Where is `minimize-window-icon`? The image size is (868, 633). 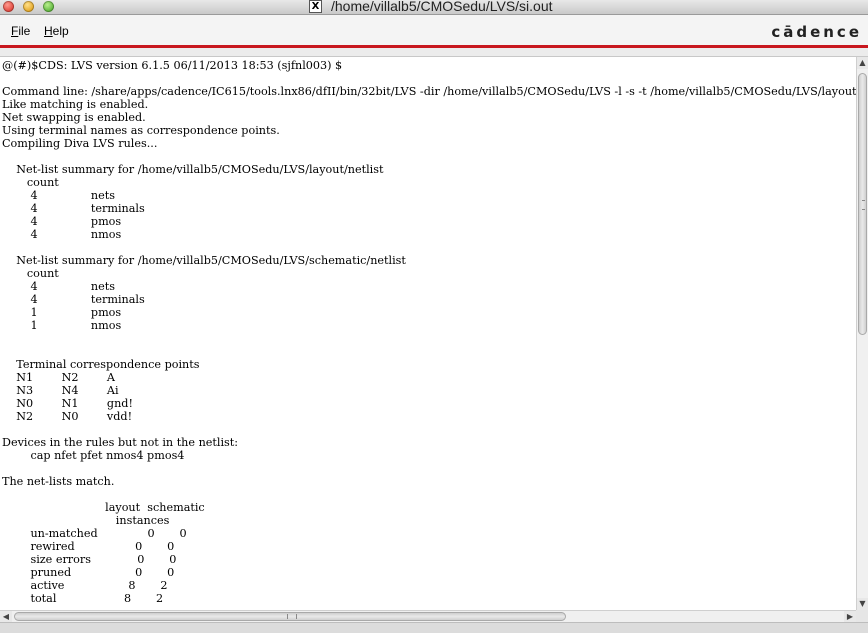 minimize-window-icon is located at coordinates (28, 6).